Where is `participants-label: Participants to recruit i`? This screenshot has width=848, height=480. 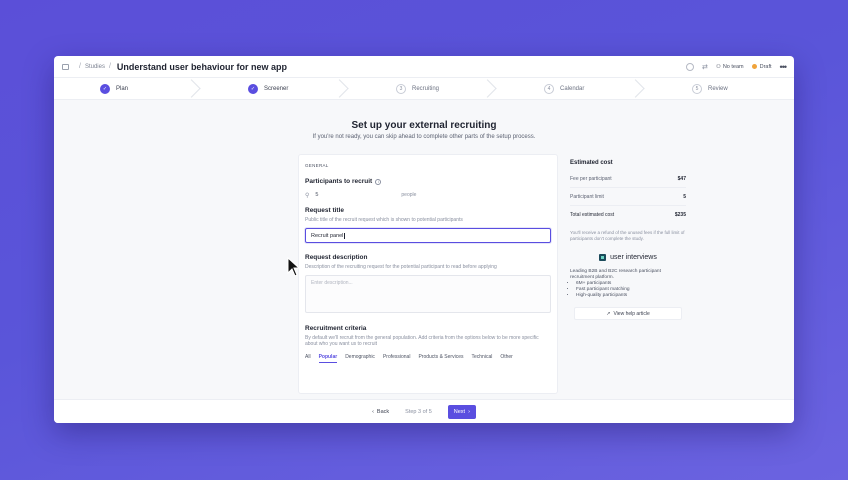 participants-label: Participants to recruit i is located at coordinates (428, 181).